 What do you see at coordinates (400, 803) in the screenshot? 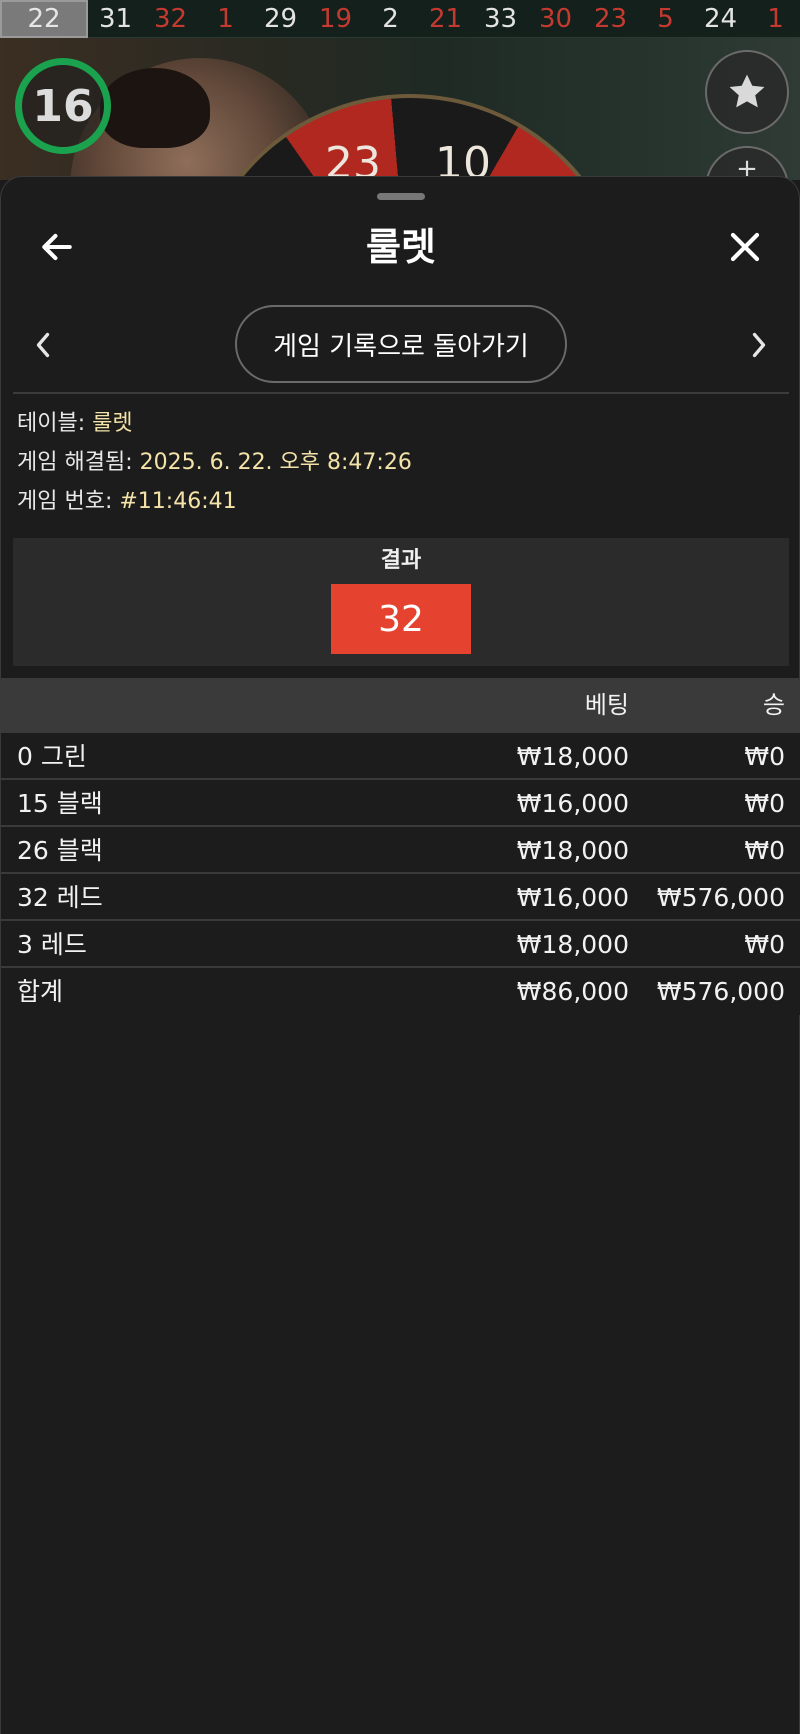
I see `table-row: 15 블랙 ₩16,000 ₩0` at bounding box center [400, 803].